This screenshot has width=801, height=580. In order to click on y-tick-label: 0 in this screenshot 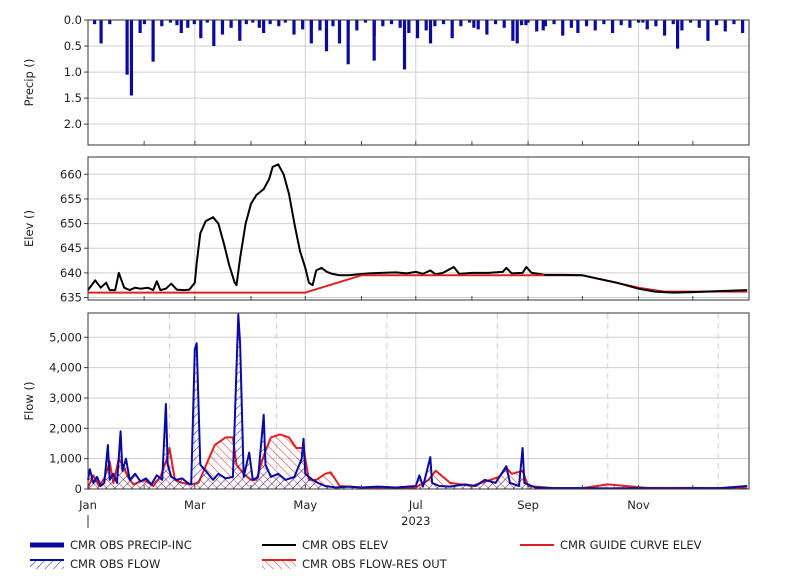, I will do `click(78, 489)`.